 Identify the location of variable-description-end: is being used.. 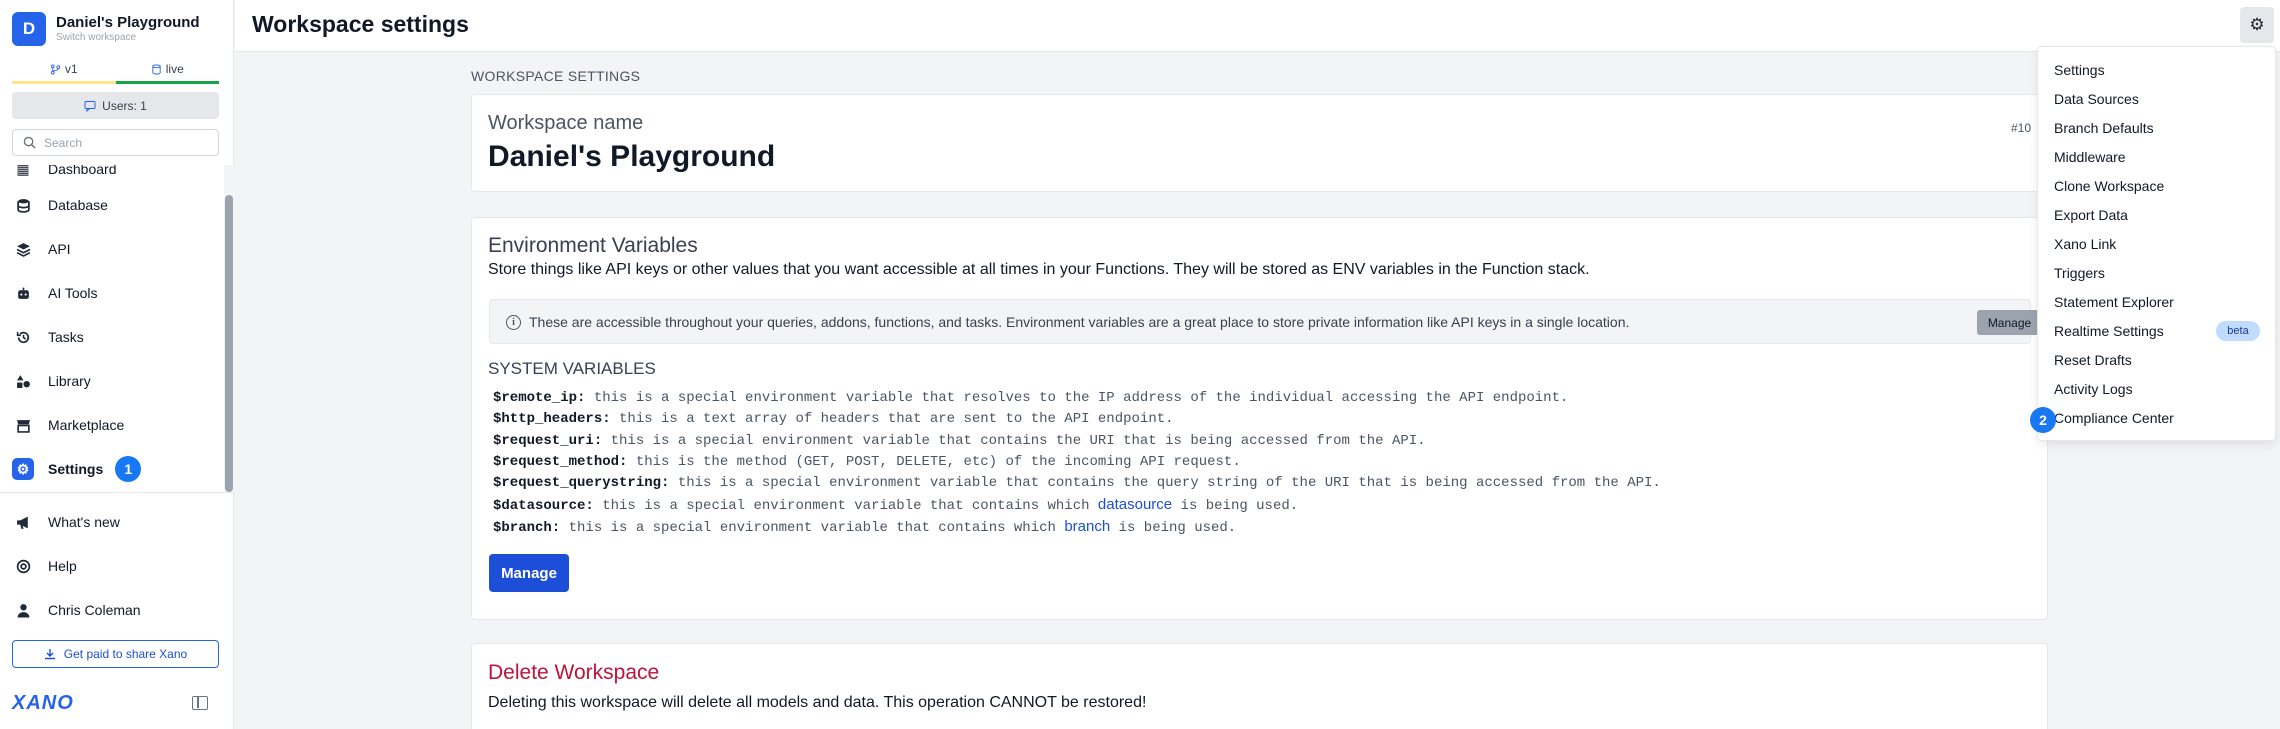
(1173, 527).